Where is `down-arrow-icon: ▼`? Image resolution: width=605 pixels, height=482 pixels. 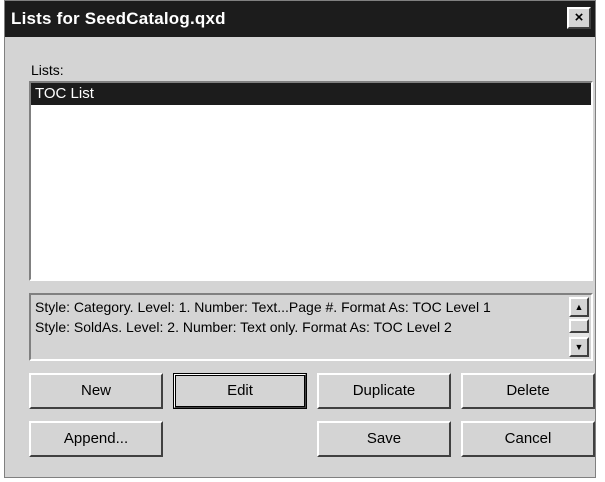 down-arrow-icon: ▼ is located at coordinates (579, 347).